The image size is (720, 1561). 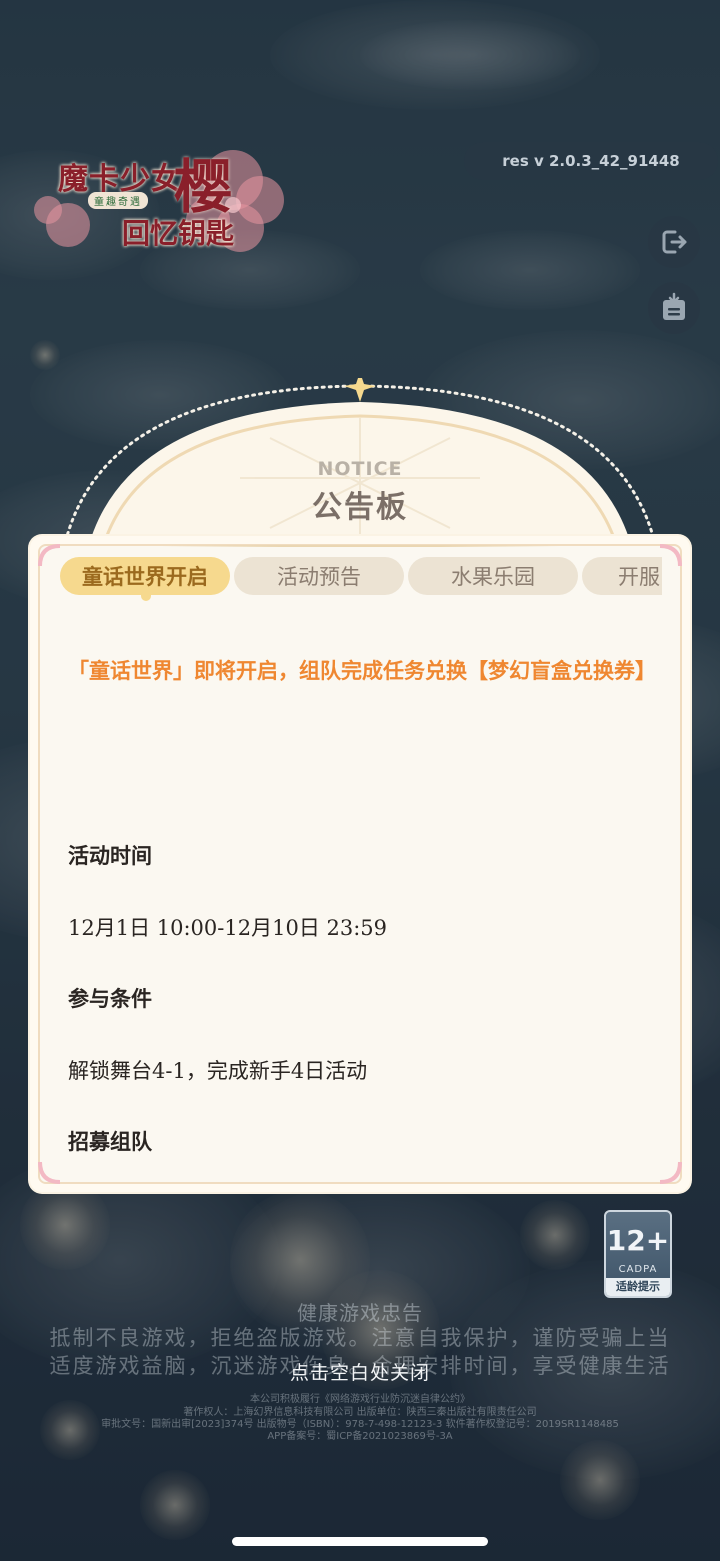 I want to click on home-indicator, so click(x=360, y=1541).